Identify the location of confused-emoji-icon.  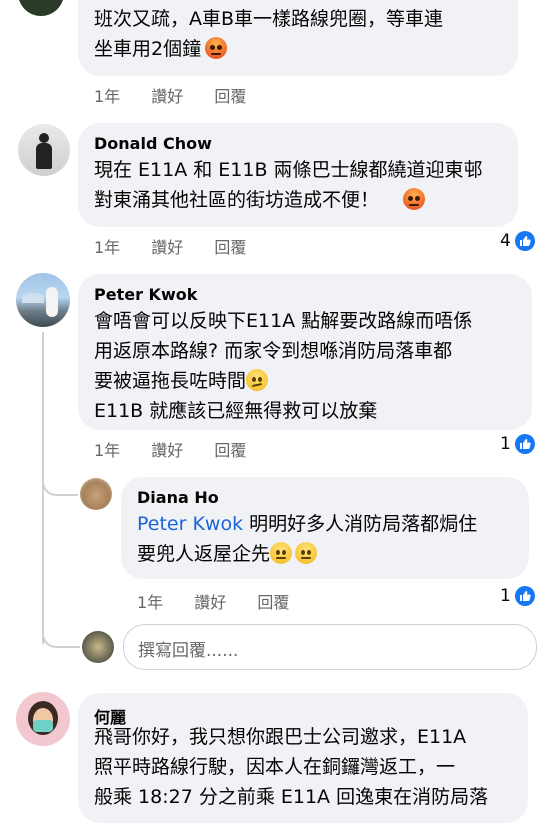
(257, 380).